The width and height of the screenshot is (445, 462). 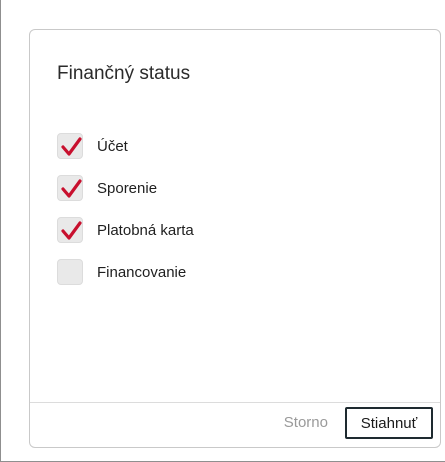 What do you see at coordinates (306, 422) in the screenshot?
I see `cancel-button: Storno` at bounding box center [306, 422].